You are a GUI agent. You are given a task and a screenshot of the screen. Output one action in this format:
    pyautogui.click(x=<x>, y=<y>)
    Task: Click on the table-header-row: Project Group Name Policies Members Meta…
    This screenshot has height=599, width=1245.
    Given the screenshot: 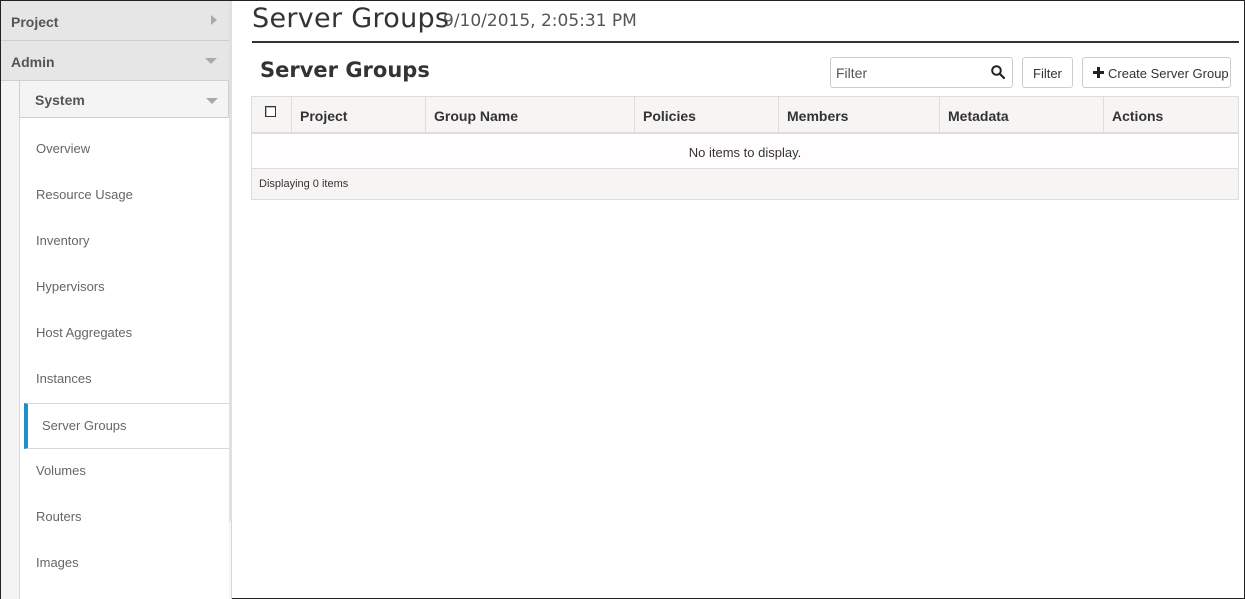 What is the action you would take?
    pyautogui.click(x=745, y=115)
    